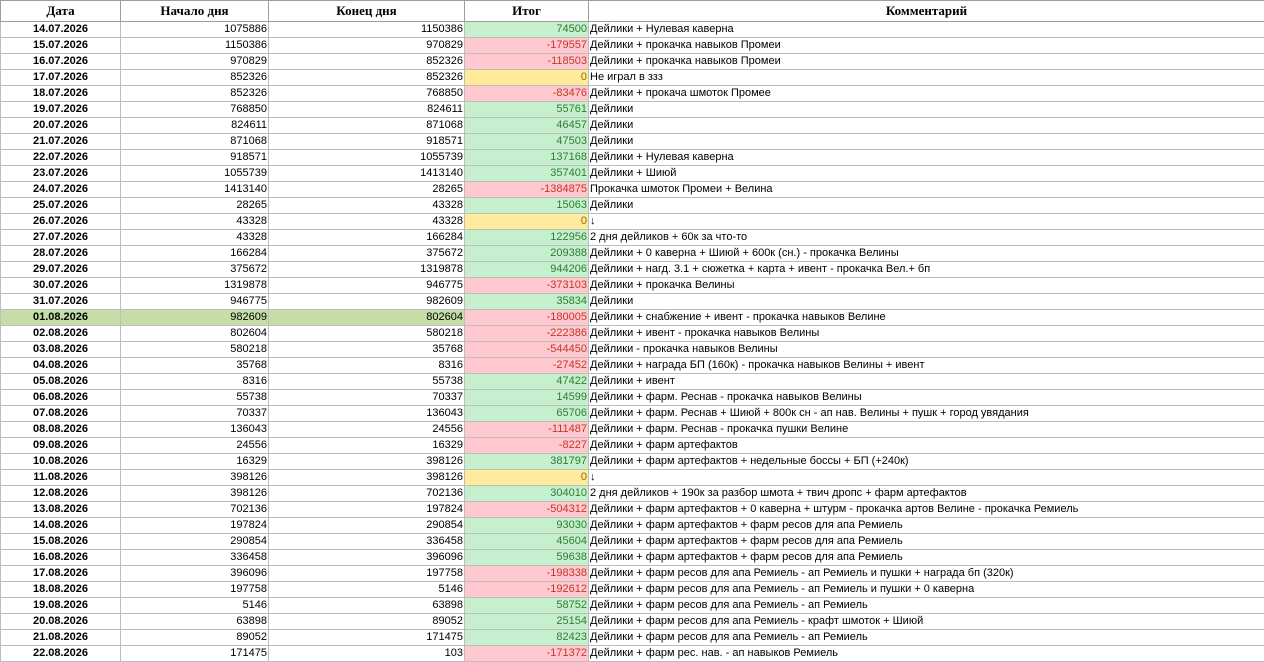  What do you see at coordinates (367, 446) in the screenshot?
I see `cell-end: 16329` at bounding box center [367, 446].